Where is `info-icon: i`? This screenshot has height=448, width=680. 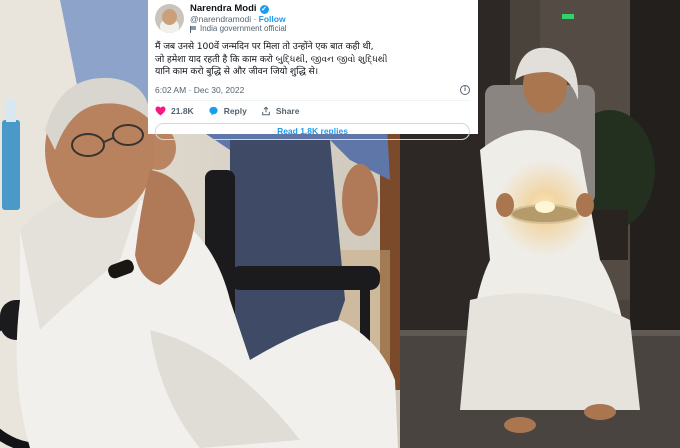 info-icon: i is located at coordinates (465, 89).